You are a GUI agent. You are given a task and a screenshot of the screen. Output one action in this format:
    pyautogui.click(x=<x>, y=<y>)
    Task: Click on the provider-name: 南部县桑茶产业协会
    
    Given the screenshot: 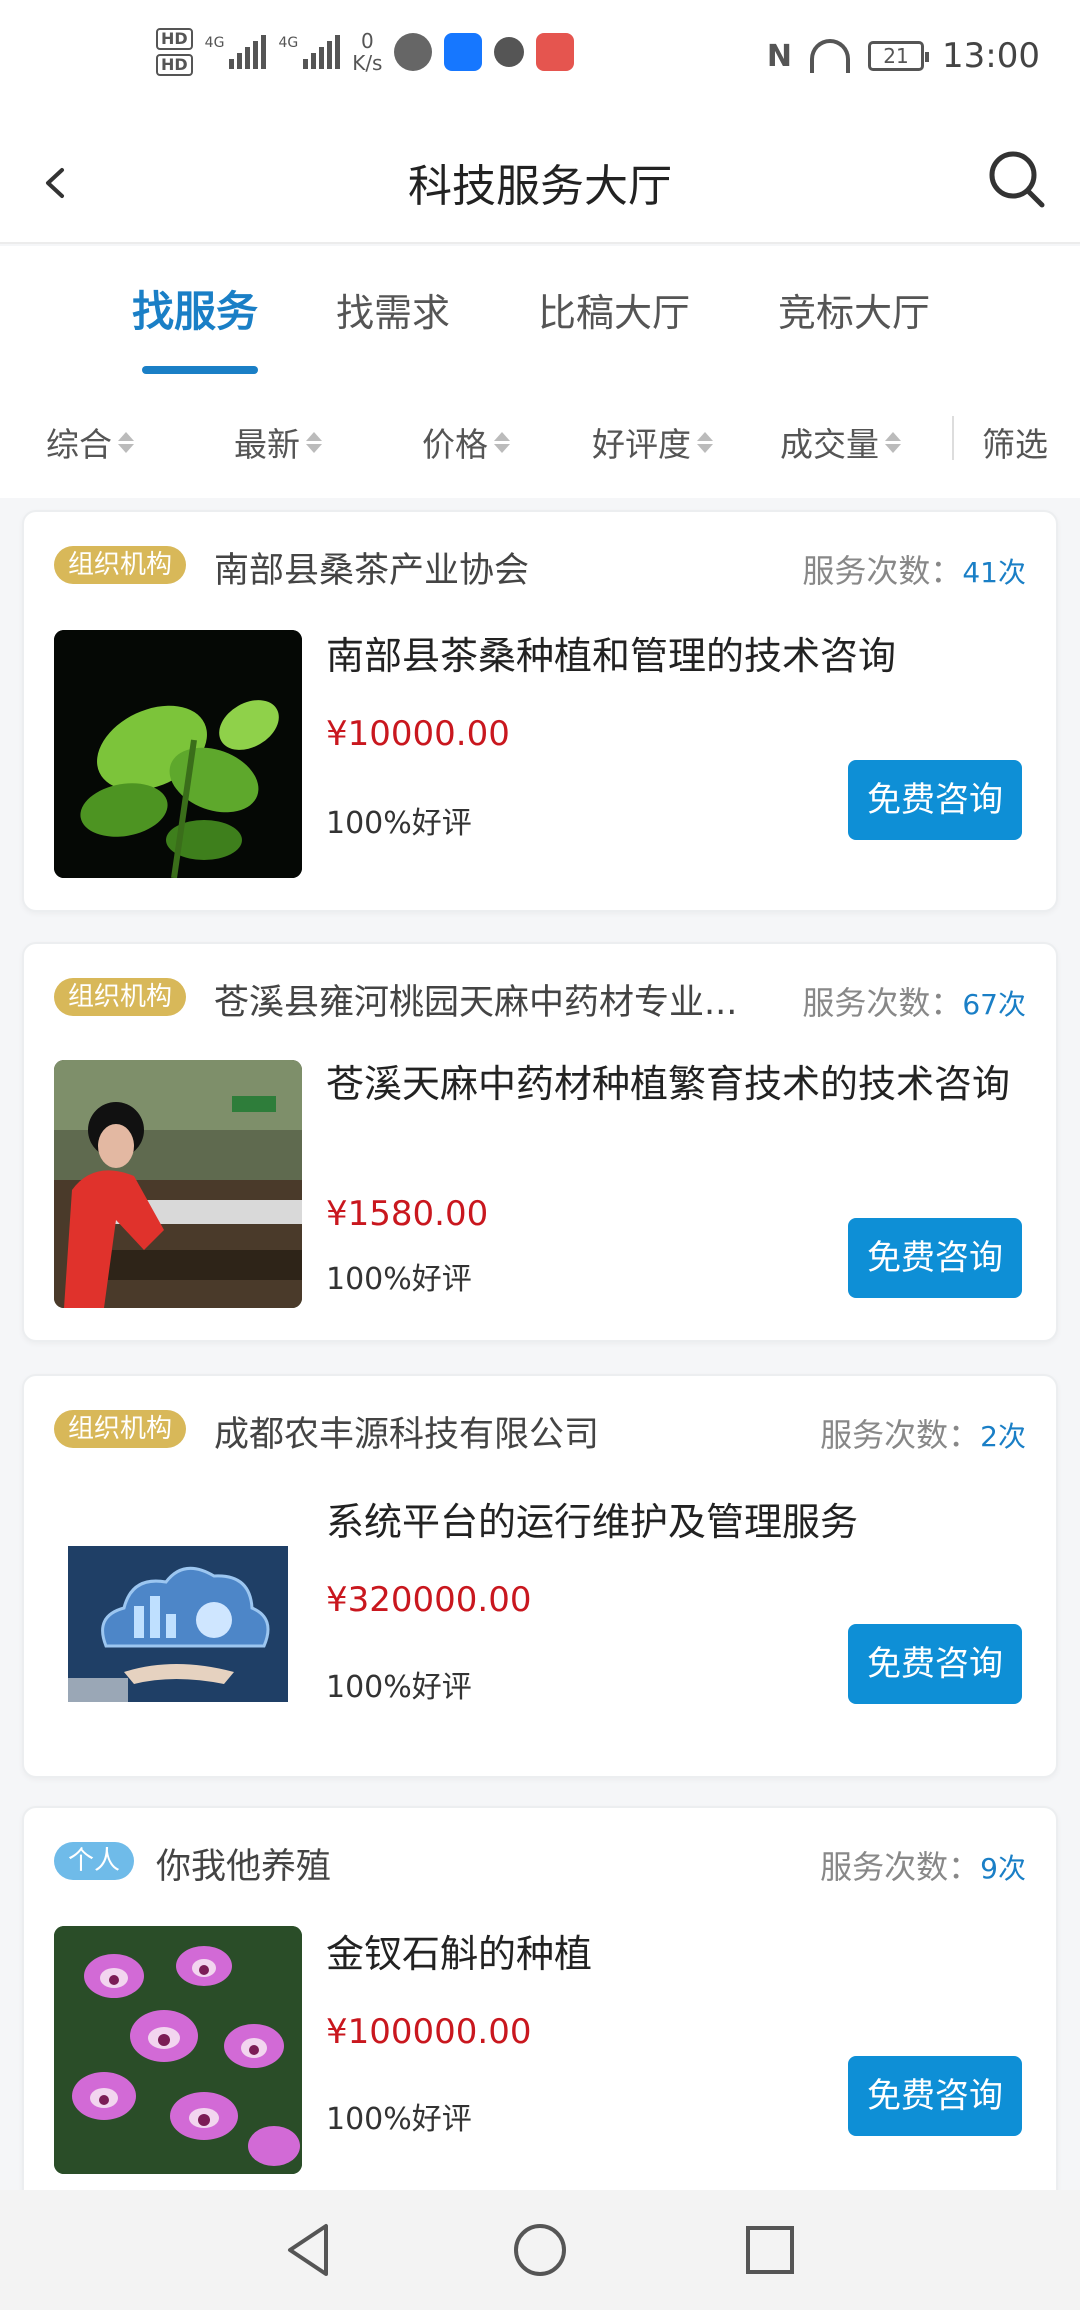 What is the action you would take?
    pyautogui.click(x=372, y=571)
    